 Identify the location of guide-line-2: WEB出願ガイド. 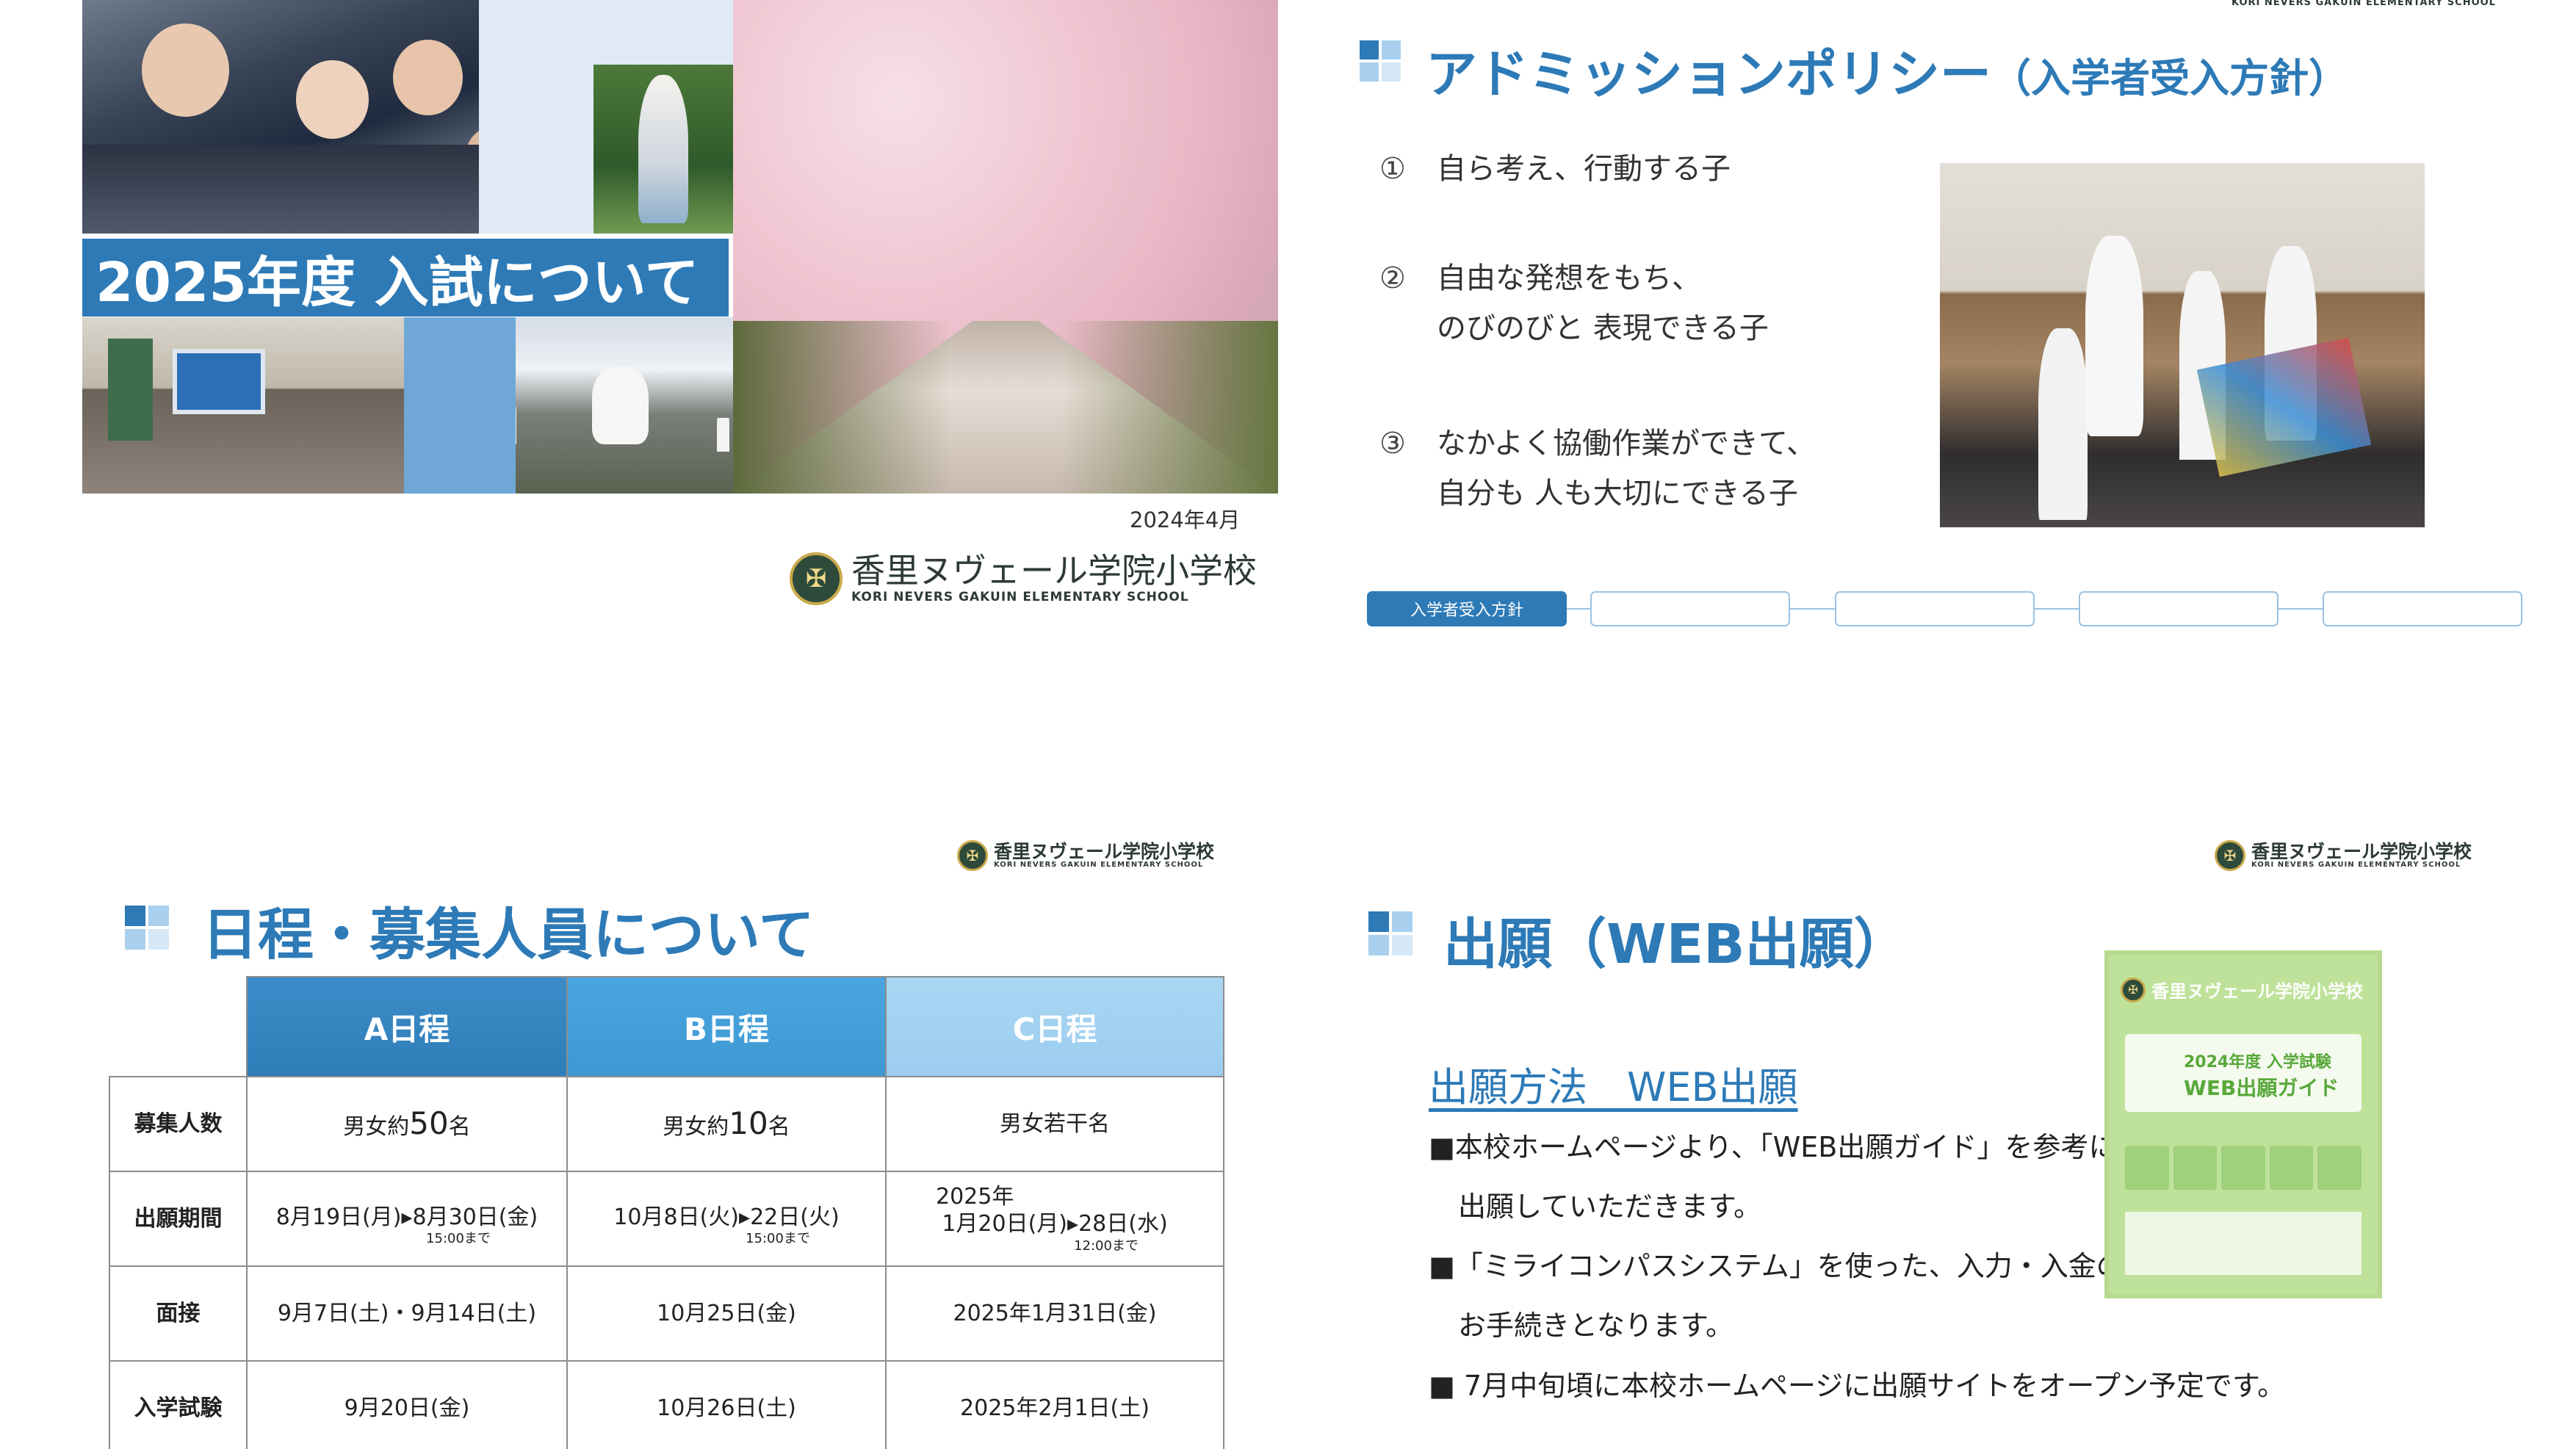
(2261, 1088).